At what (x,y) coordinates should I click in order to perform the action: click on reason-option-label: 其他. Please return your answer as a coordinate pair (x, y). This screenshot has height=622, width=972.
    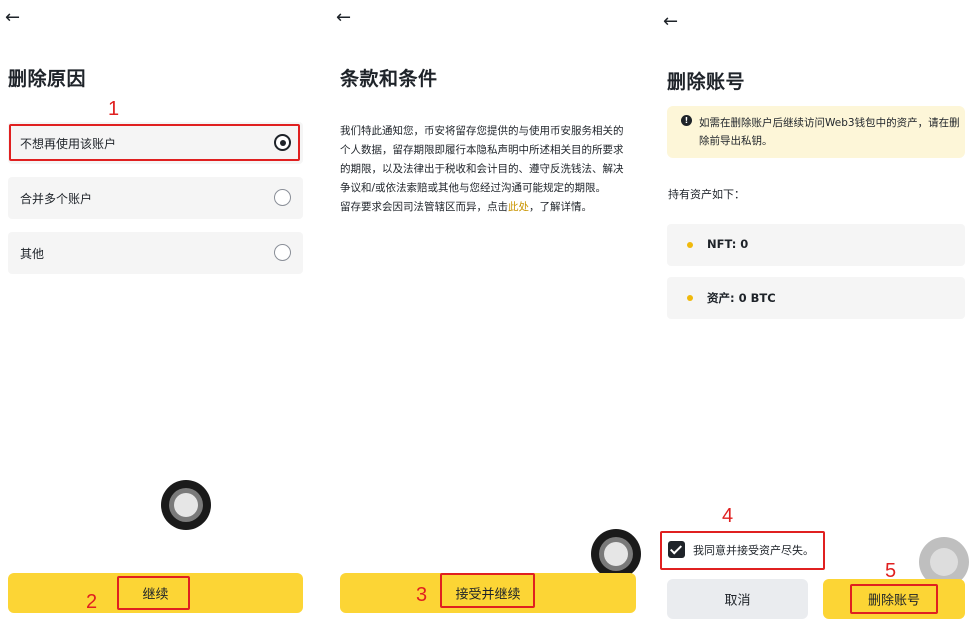
    Looking at the image, I should click on (32, 254).